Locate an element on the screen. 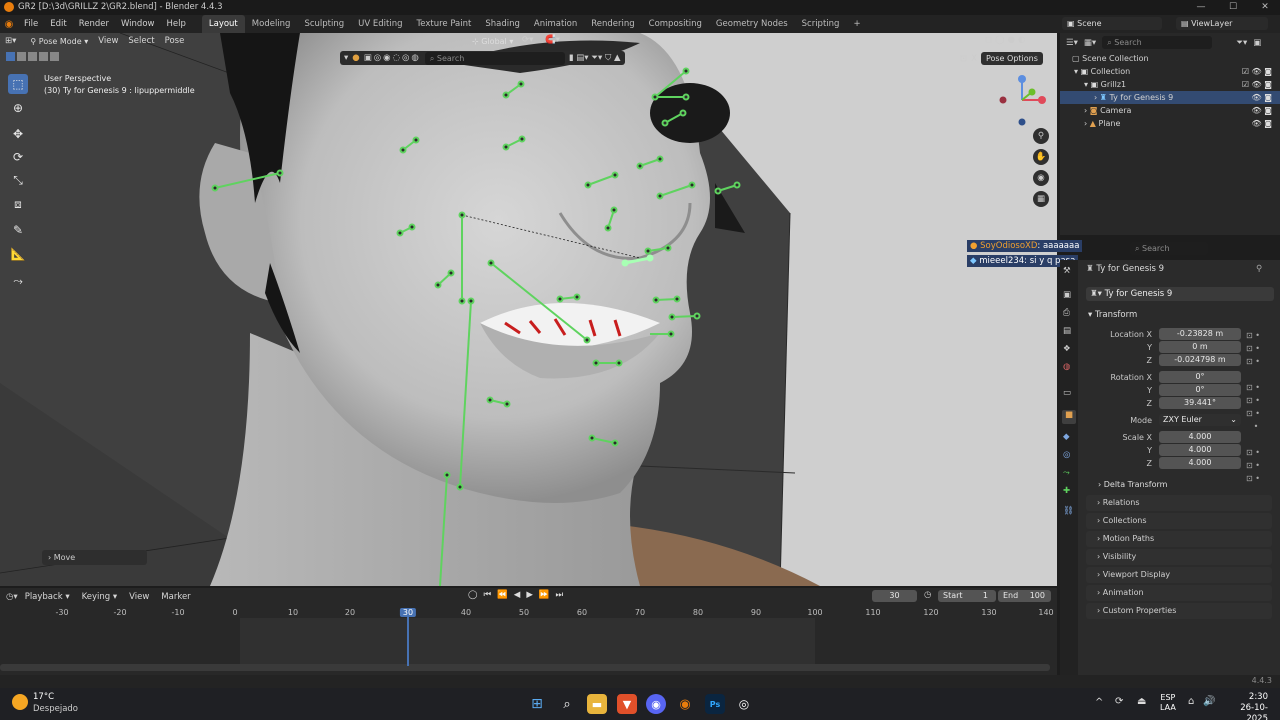  outliner-row-camera: › ◙ Camera 👁 ◙ is located at coordinates (1170, 110).